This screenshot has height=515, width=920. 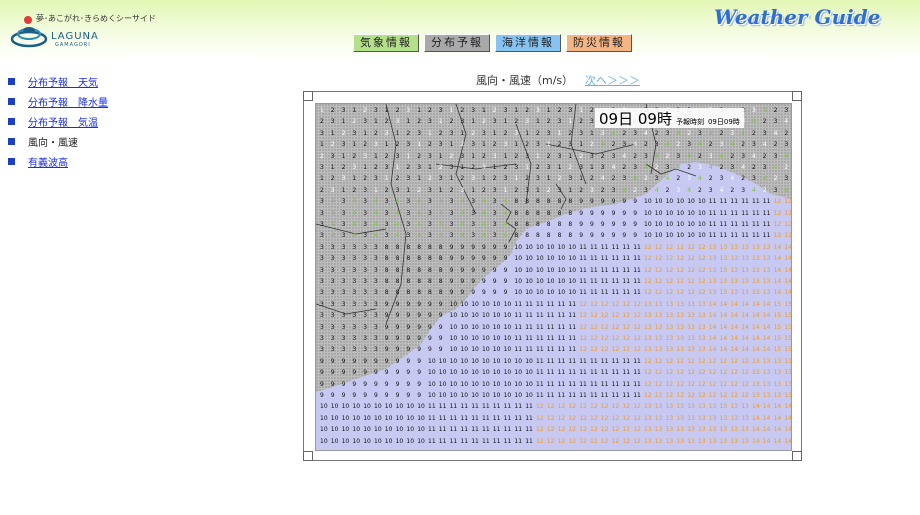 What do you see at coordinates (528, 43) in the screenshot?
I see `nav-marine-info-button: 海洋情報` at bounding box center [528, 43].